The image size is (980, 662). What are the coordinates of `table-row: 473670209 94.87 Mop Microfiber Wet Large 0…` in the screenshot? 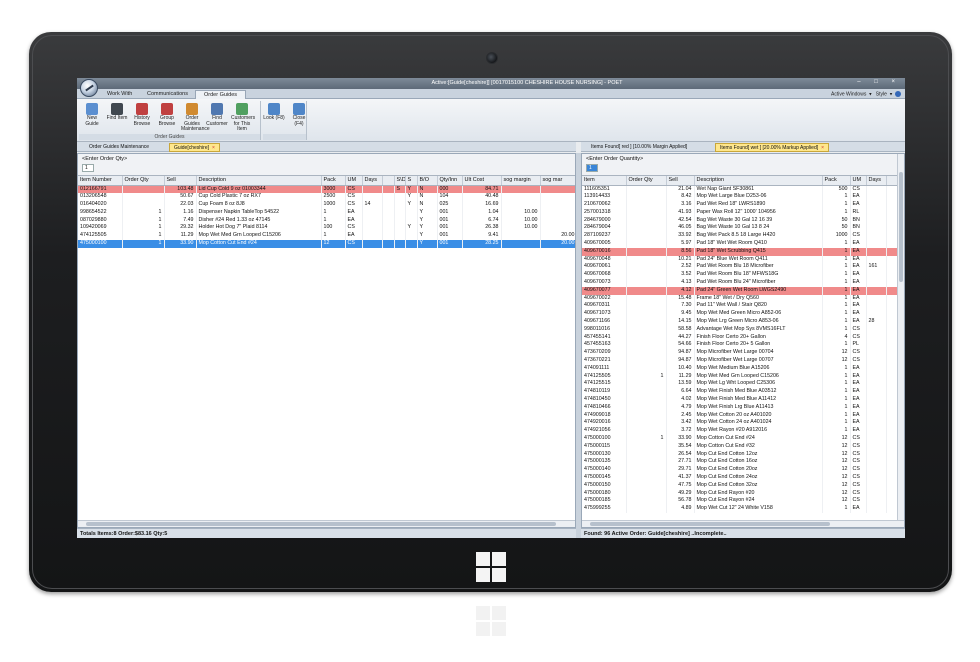 It's located at (740, 353).